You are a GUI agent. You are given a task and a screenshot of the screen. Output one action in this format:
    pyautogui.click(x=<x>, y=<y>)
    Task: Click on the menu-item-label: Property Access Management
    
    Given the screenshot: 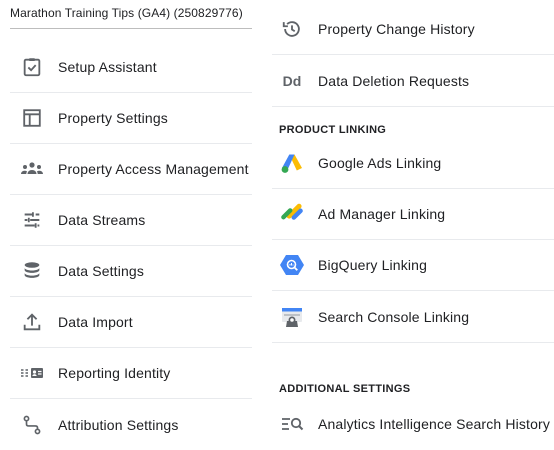 What is the action you would take?
    pyautogui.click(x=153, y=169)
    